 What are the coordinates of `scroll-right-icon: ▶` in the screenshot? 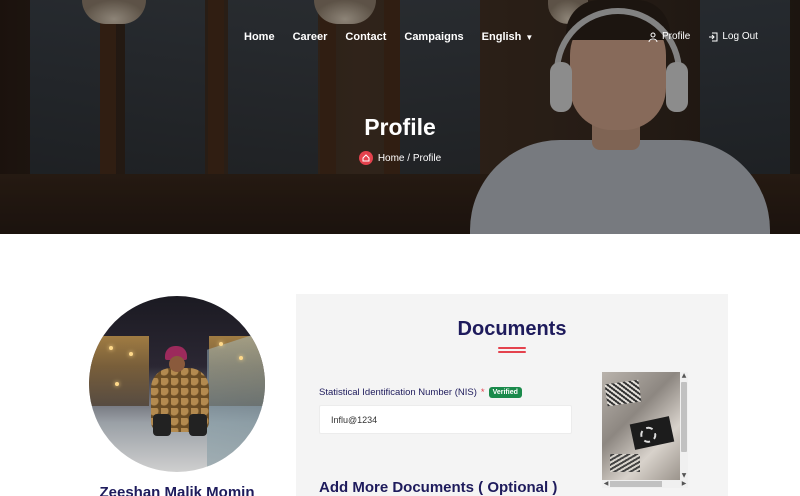 It's located at (684, 484).